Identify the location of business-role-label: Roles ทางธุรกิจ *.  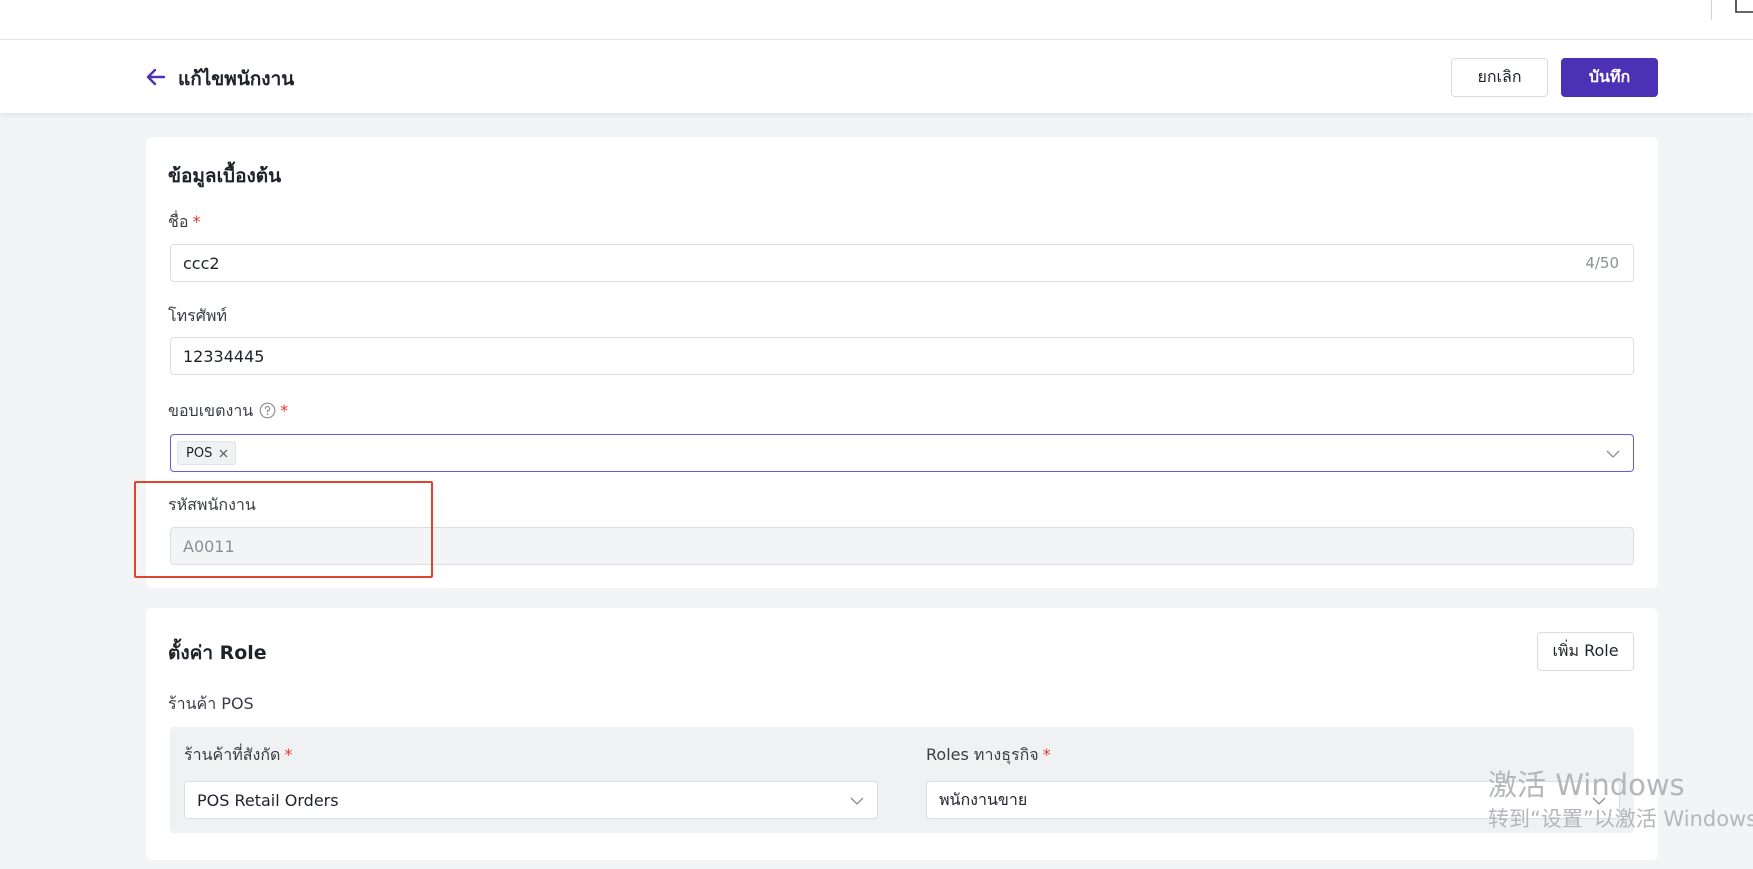
(988, 755).